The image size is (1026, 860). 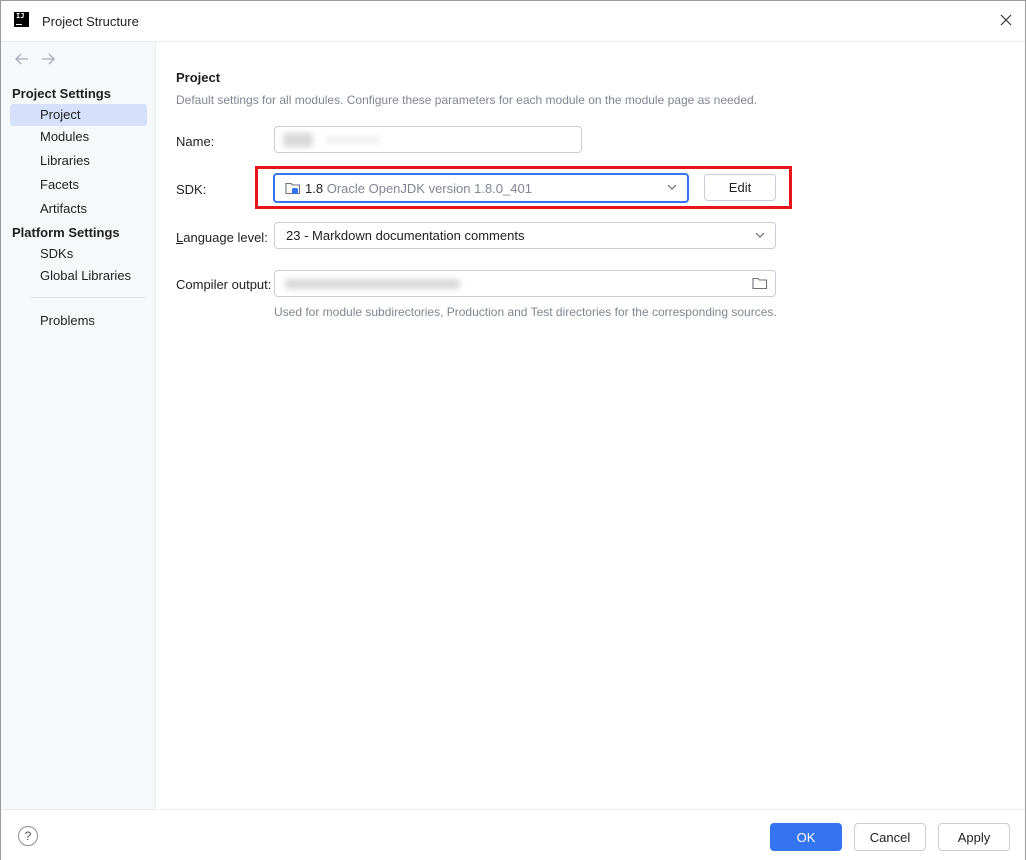 I want to click on intellij-logo-icon: IJ, so click(x=21, y=19).